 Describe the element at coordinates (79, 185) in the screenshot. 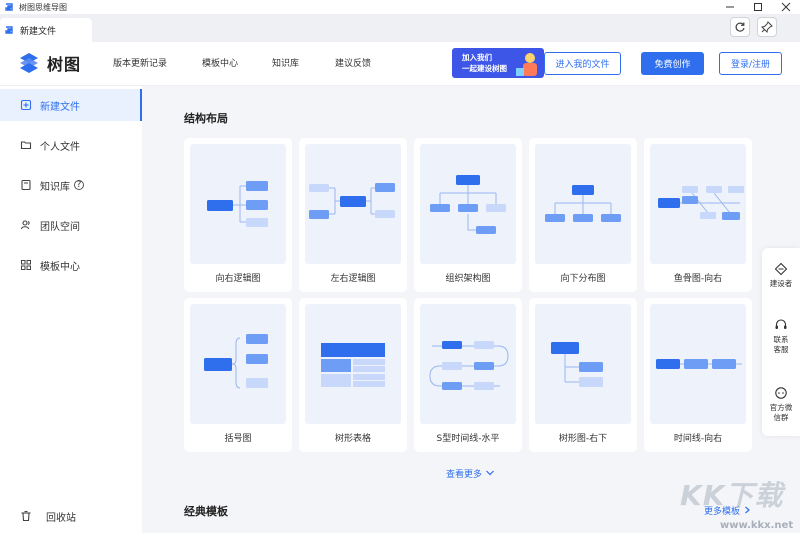

I see `help-icon: ?` at that location.